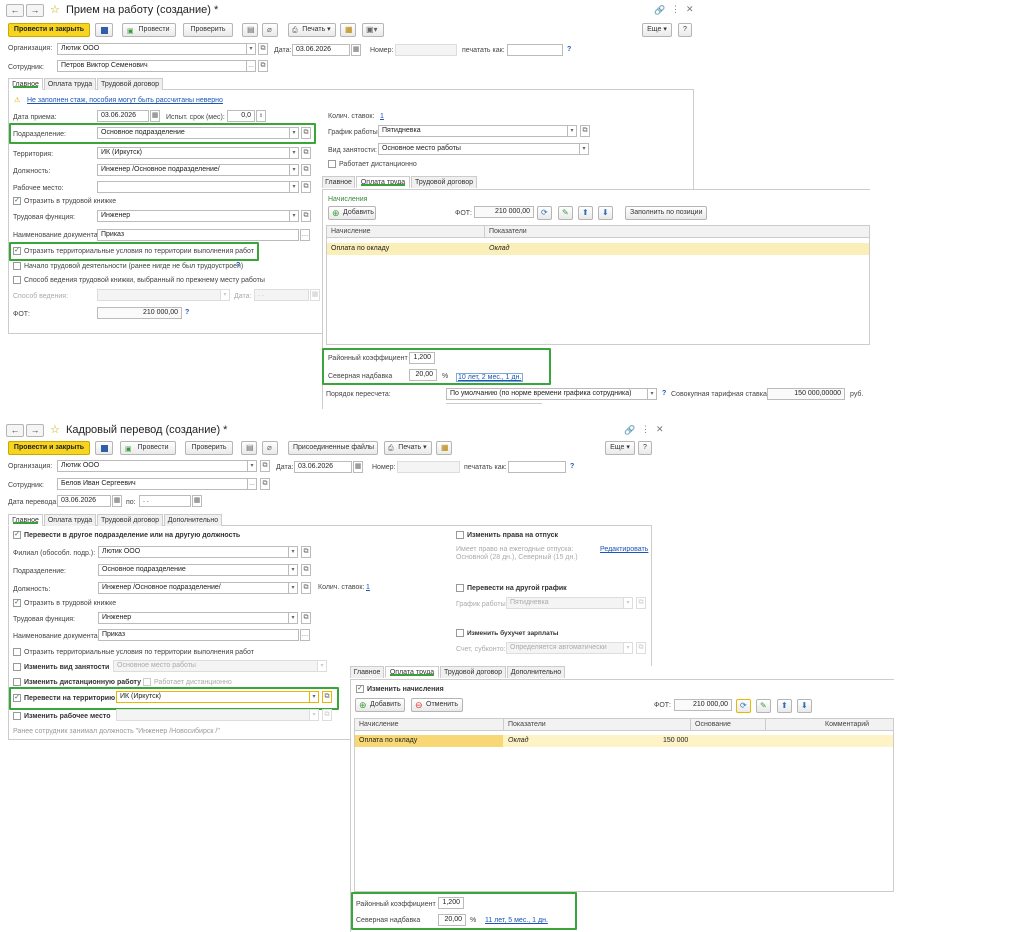 This screenshot has height=932, width=1024. I want to click on transfer-dept-checkbox: ✓, so click(17, 535).